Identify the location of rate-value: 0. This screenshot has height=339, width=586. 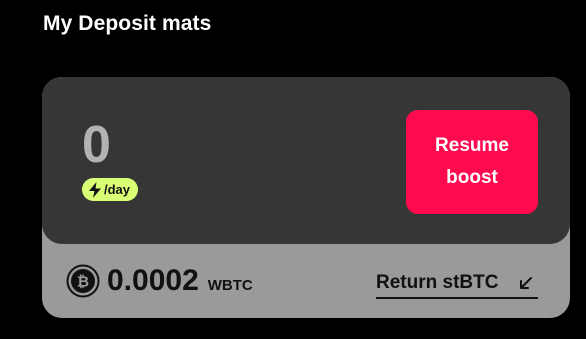
(96, 145).